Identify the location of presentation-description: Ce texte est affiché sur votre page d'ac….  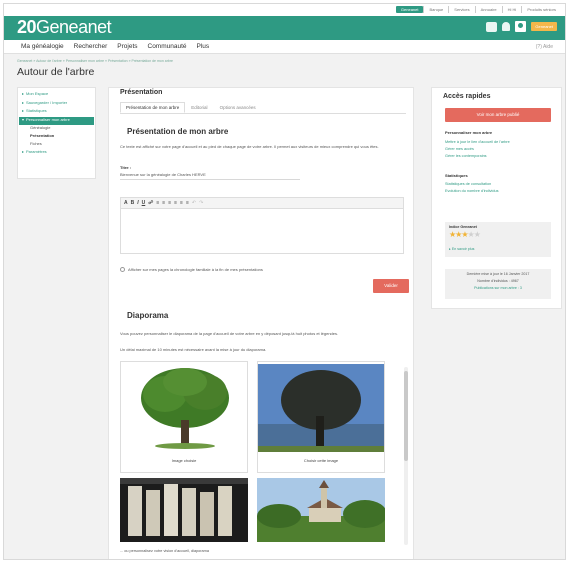
(249, 146).